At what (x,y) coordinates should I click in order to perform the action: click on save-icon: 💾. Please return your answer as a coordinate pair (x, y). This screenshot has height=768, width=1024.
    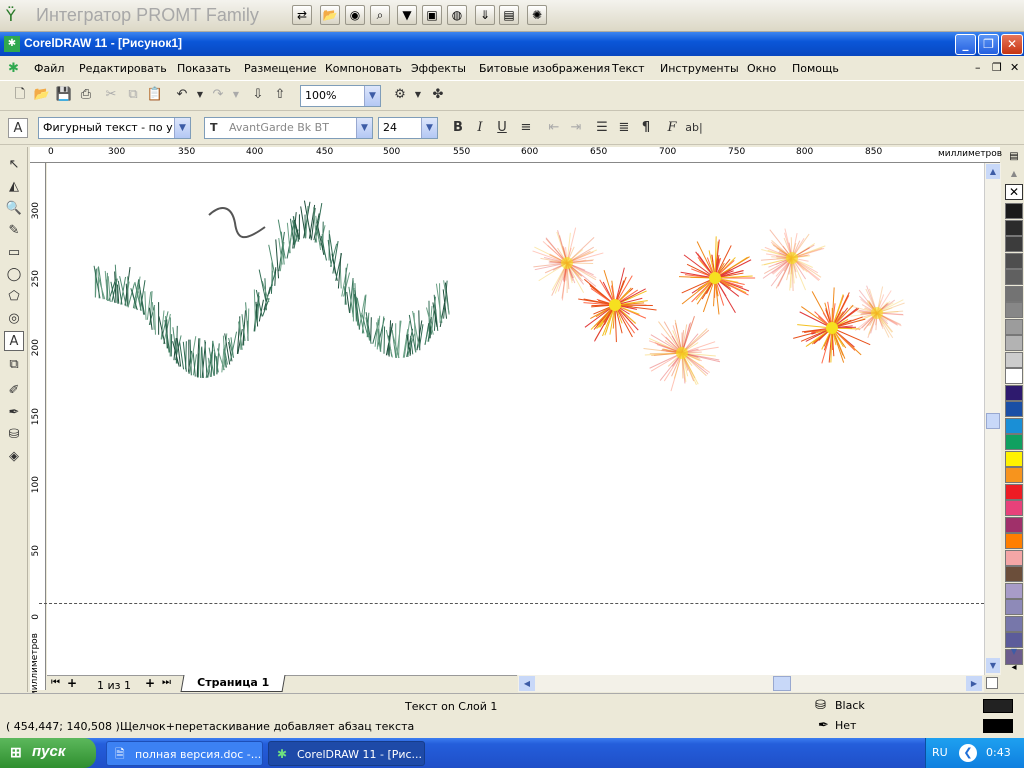
    Looking at the image, I should click on (64, 95).